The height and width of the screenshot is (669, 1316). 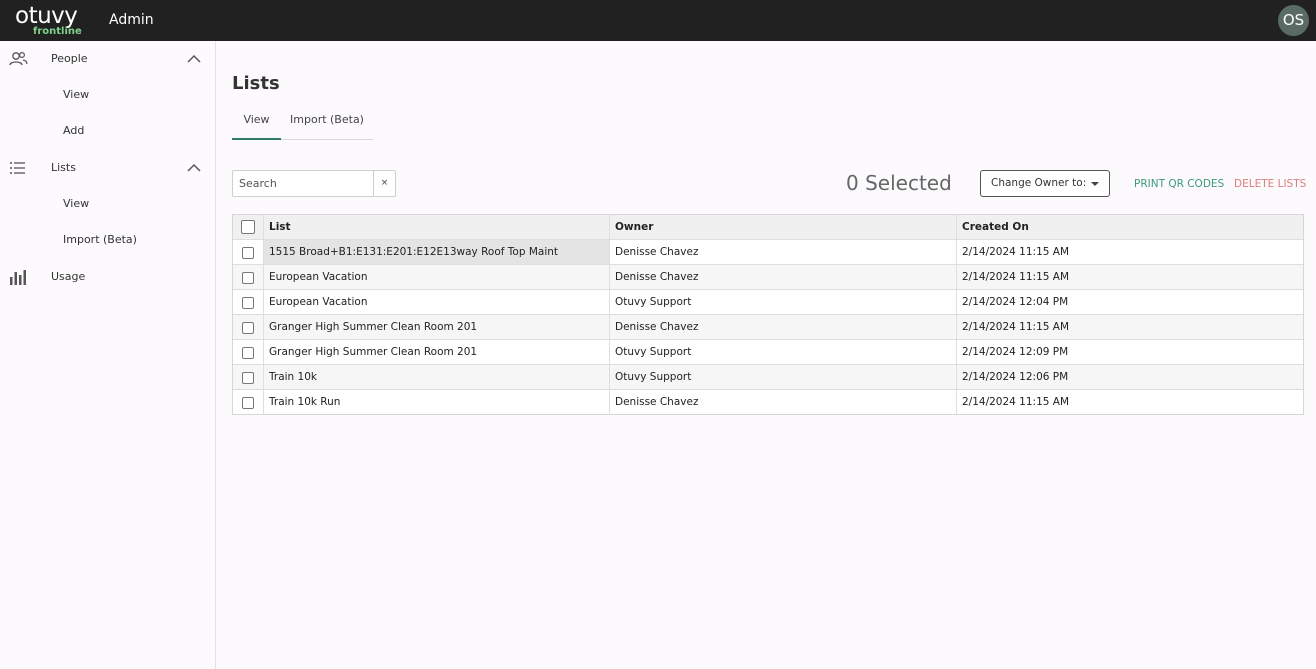 What do you see at coordinates (107, 168) in the screenshot?
I see `sidebar-item-lists: Lists` at bounding box center [107, 168].